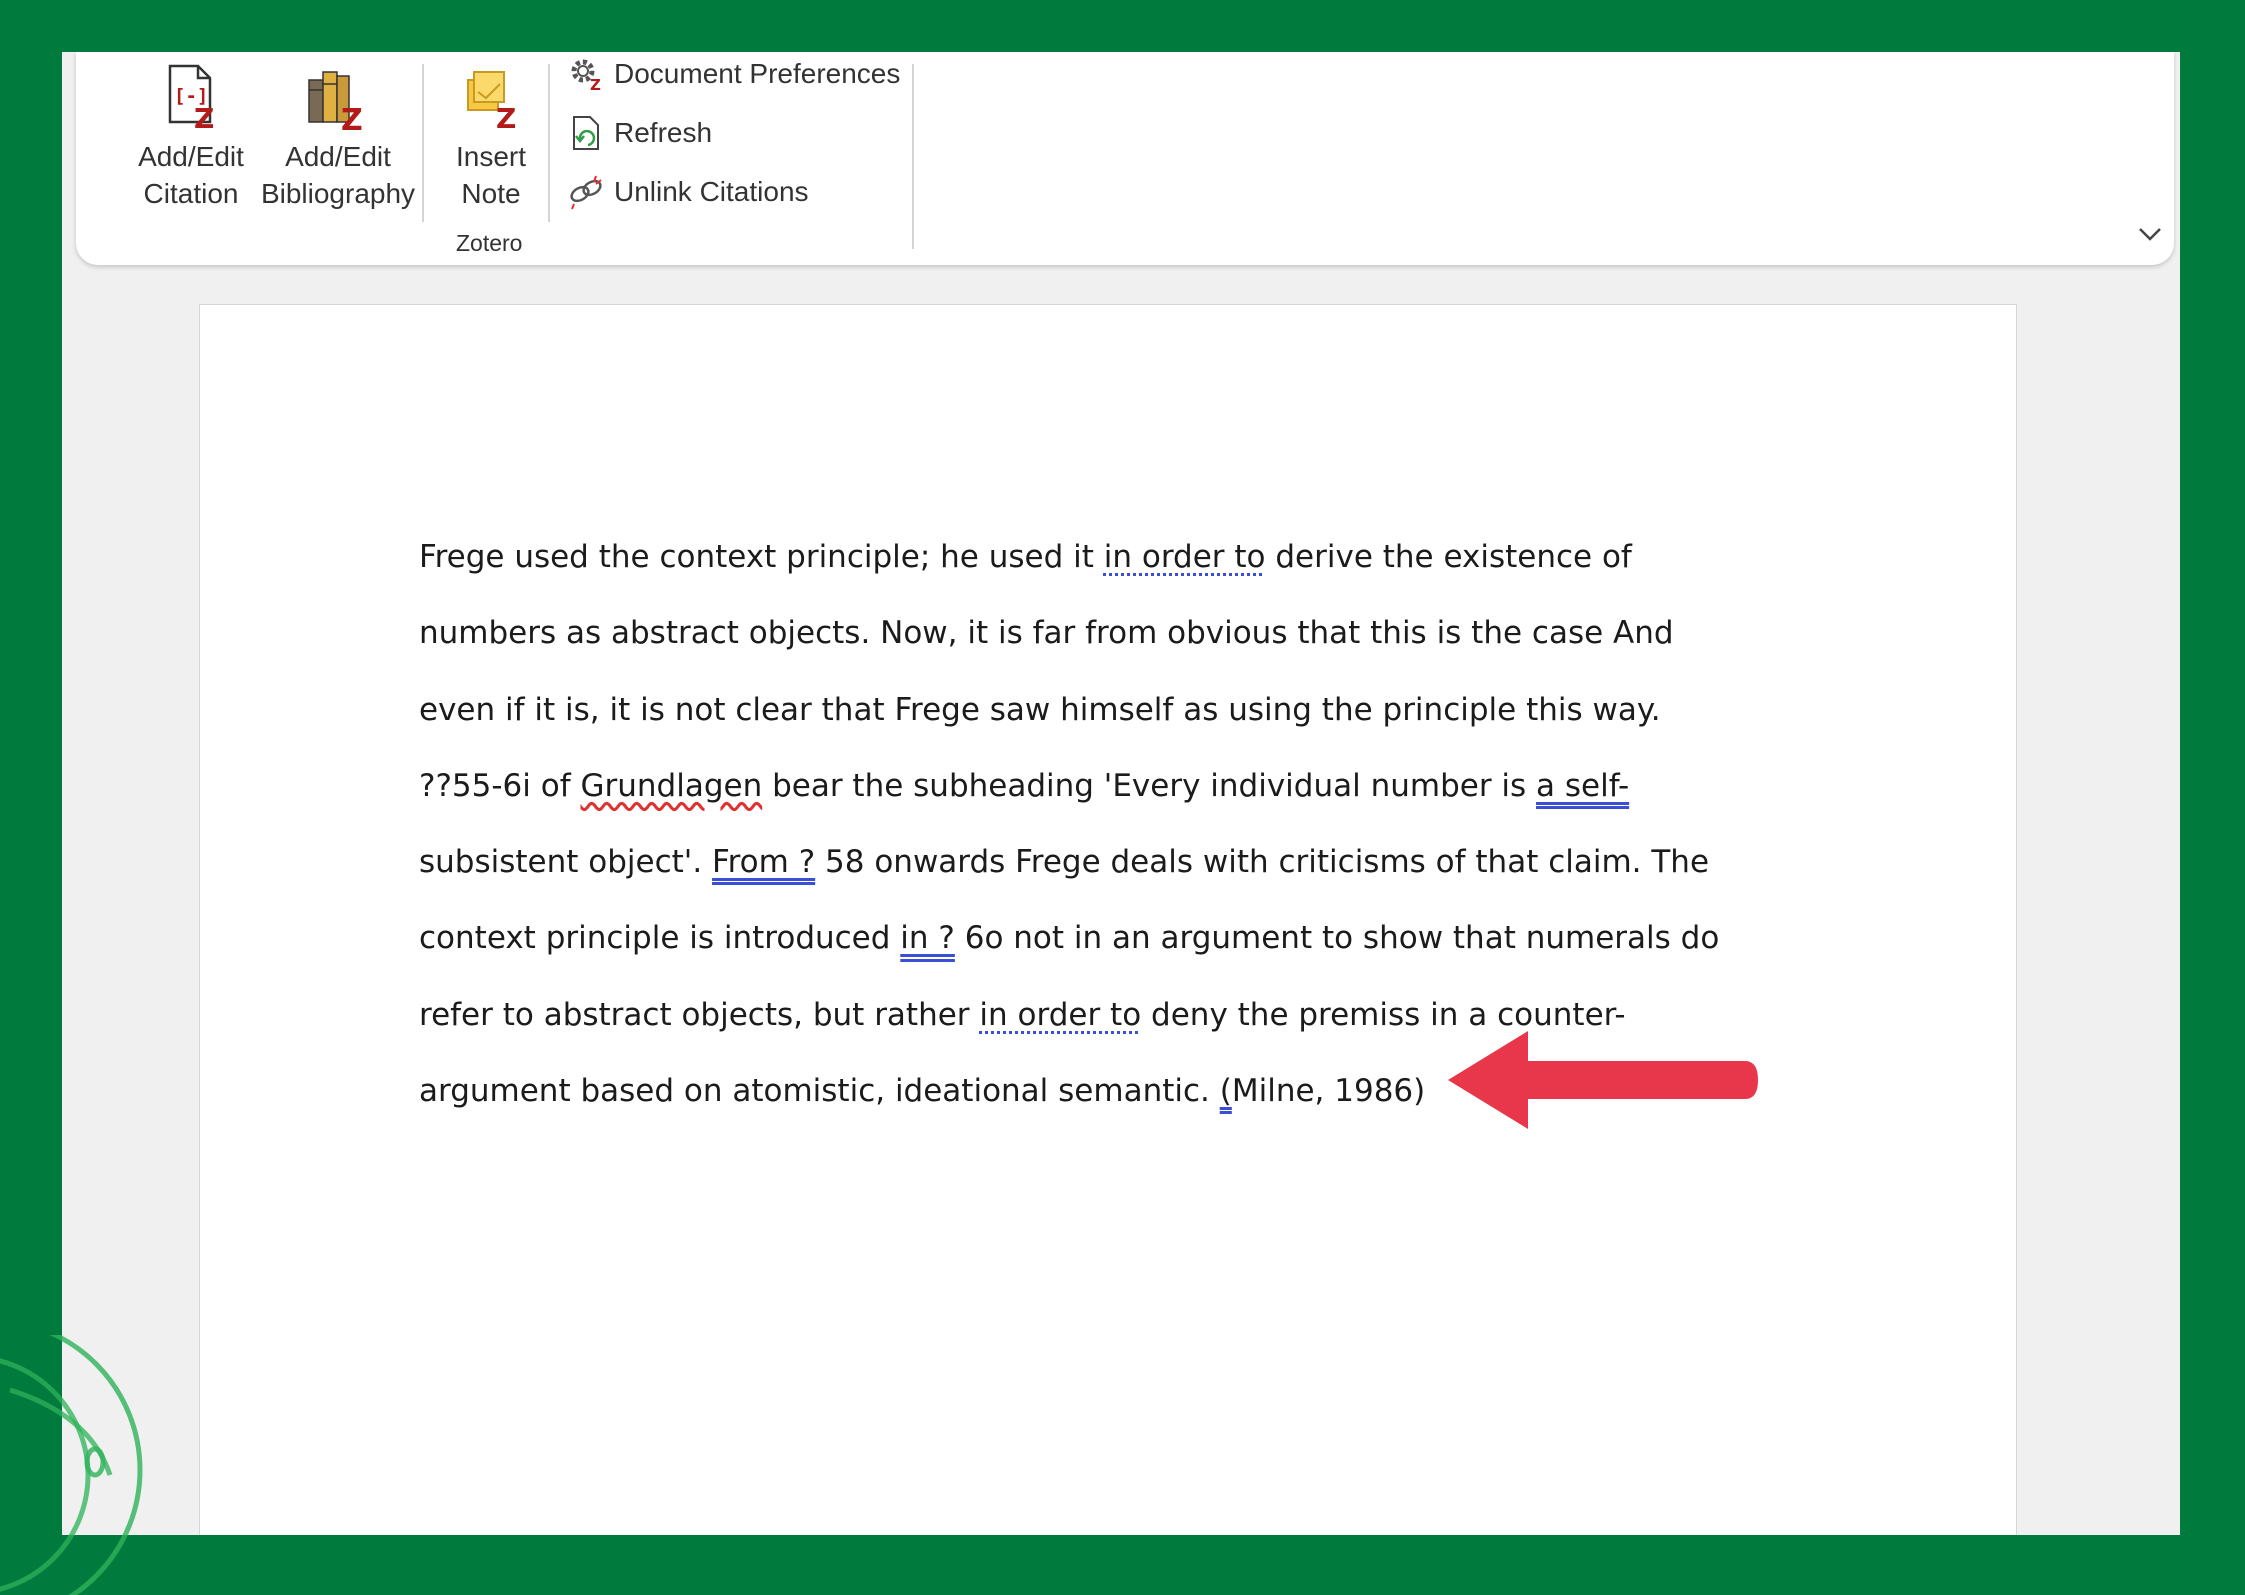 Image resolution: width=2245 pixels, height=1595 pixels. I want to click on zotero-note-icon: Z, so click(491, 97).